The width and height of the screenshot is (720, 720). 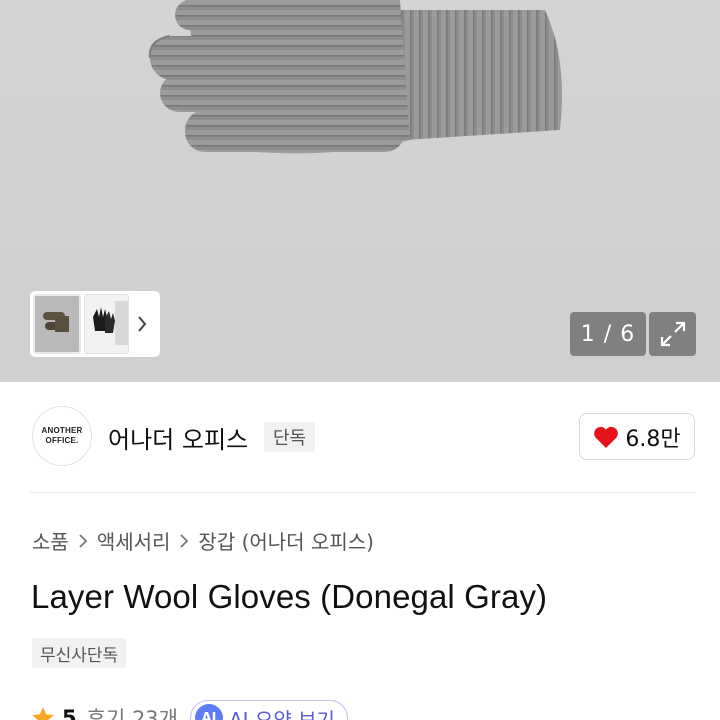 I want to click on thumbnail-gray-gloves, so click(x=57, y=324).